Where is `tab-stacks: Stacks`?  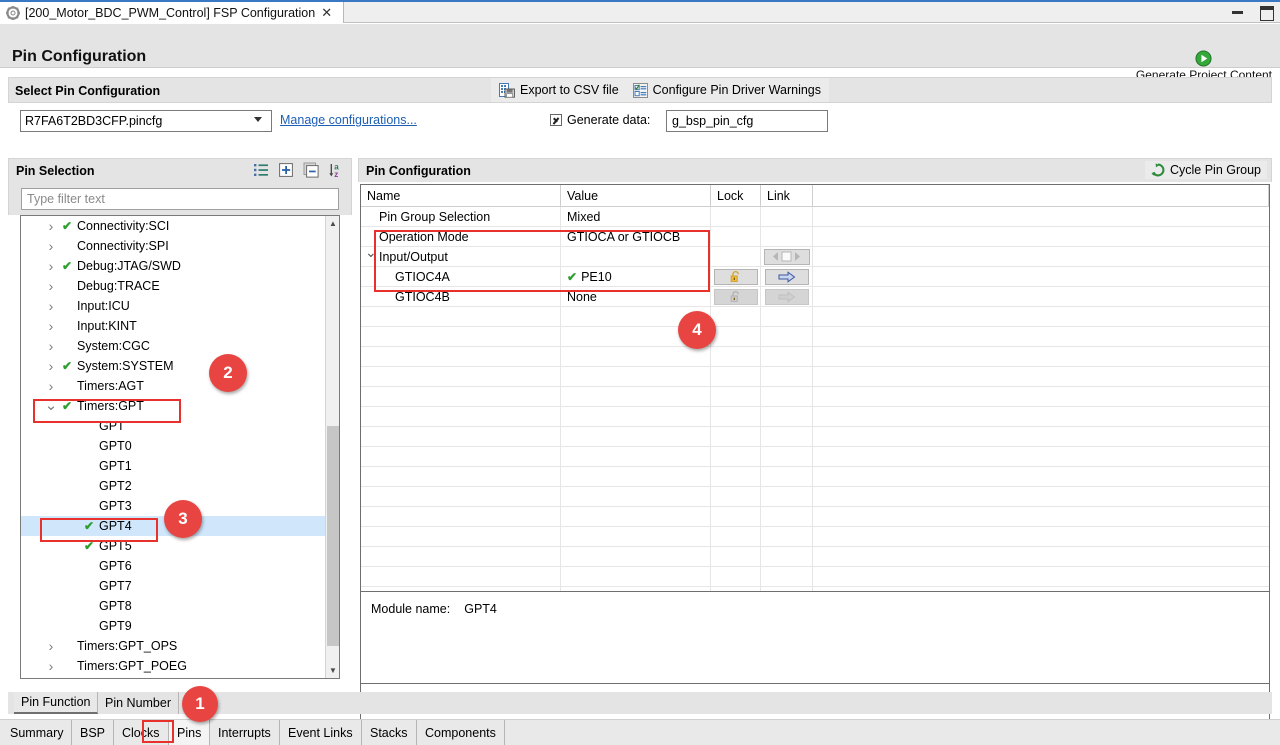 tab-stacks: Stacks is located at coordinates (389, 732).